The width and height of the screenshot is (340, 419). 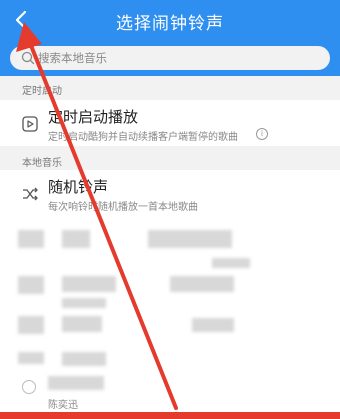 What do you see at coordinates (78, 187) in the screenshot?
I see `item-title: 随机铃声` at bounding box center [78, 187].